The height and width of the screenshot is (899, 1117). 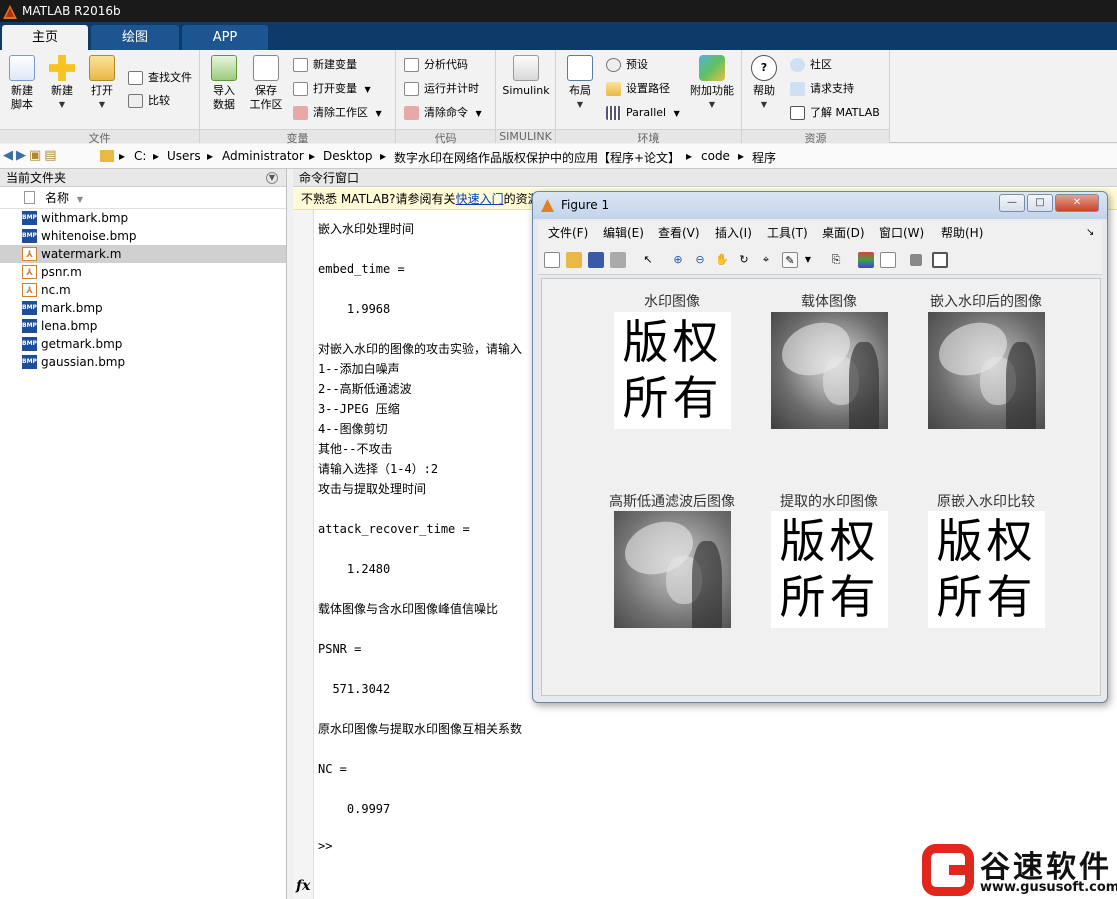 What do you see at coordinates (135, 101) in the screenshot?
I see `compare-icon` at bounding box center [135, 101].